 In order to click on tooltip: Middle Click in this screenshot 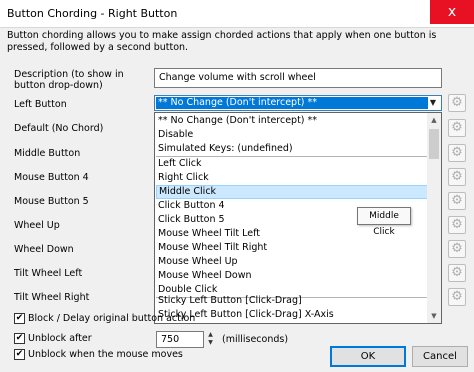, I will do `click(384, 222)`.